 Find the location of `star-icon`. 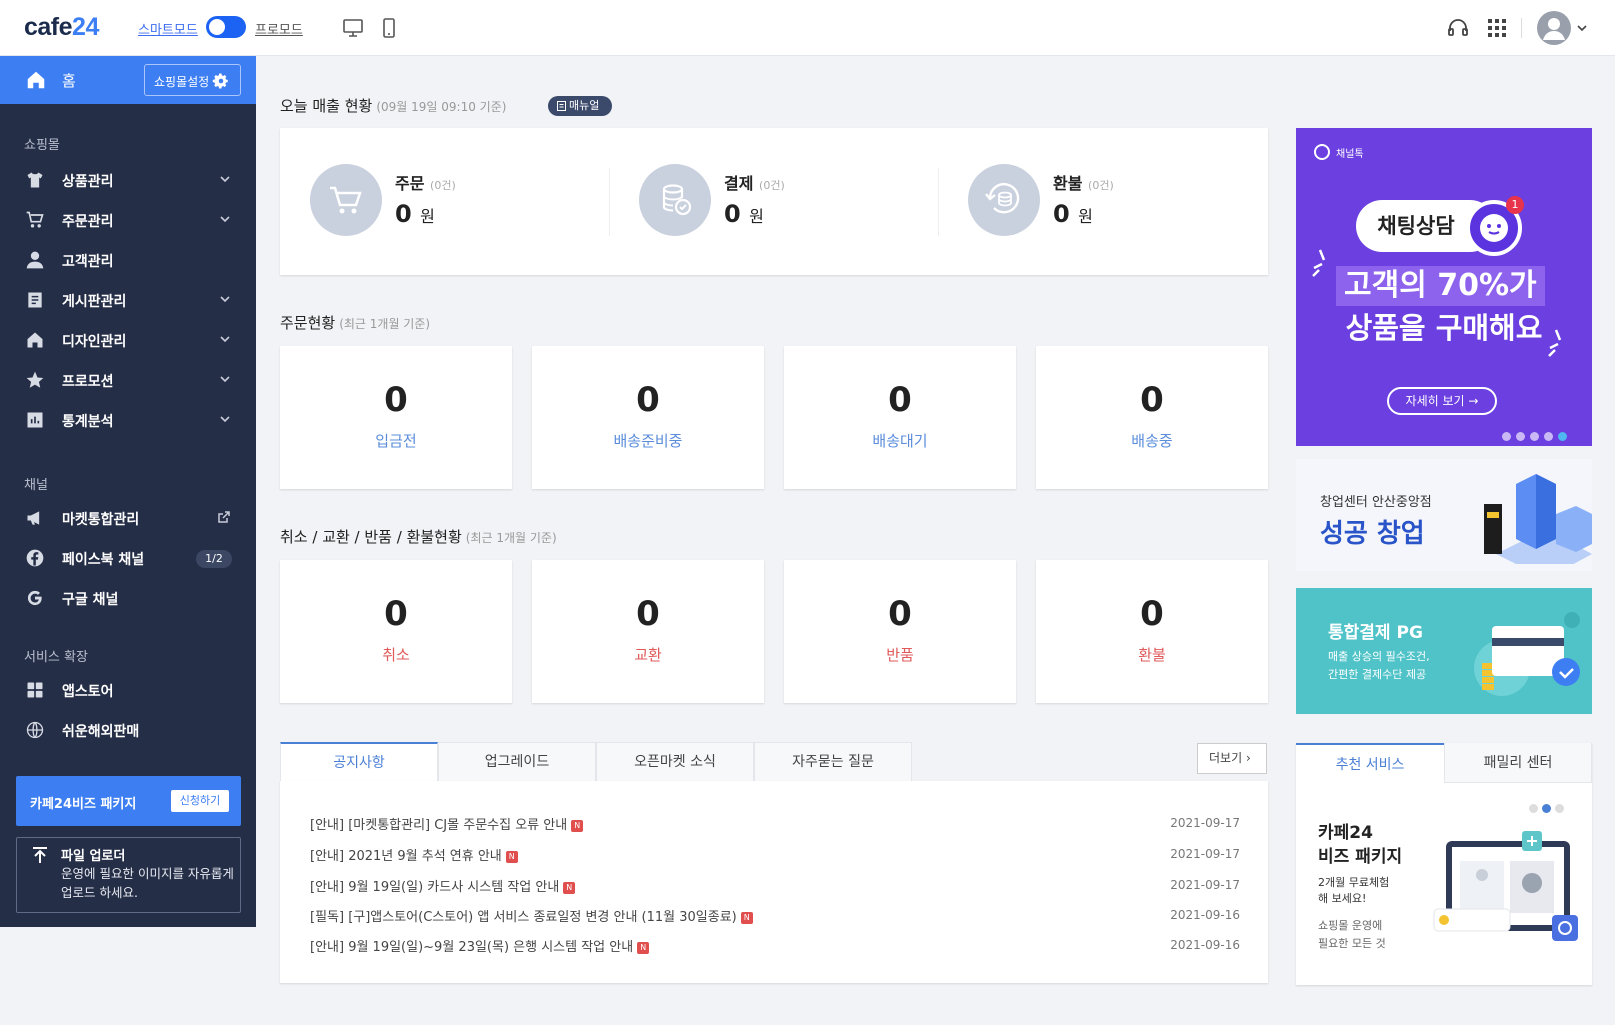

star-icon is located at coordinates (35, 379).